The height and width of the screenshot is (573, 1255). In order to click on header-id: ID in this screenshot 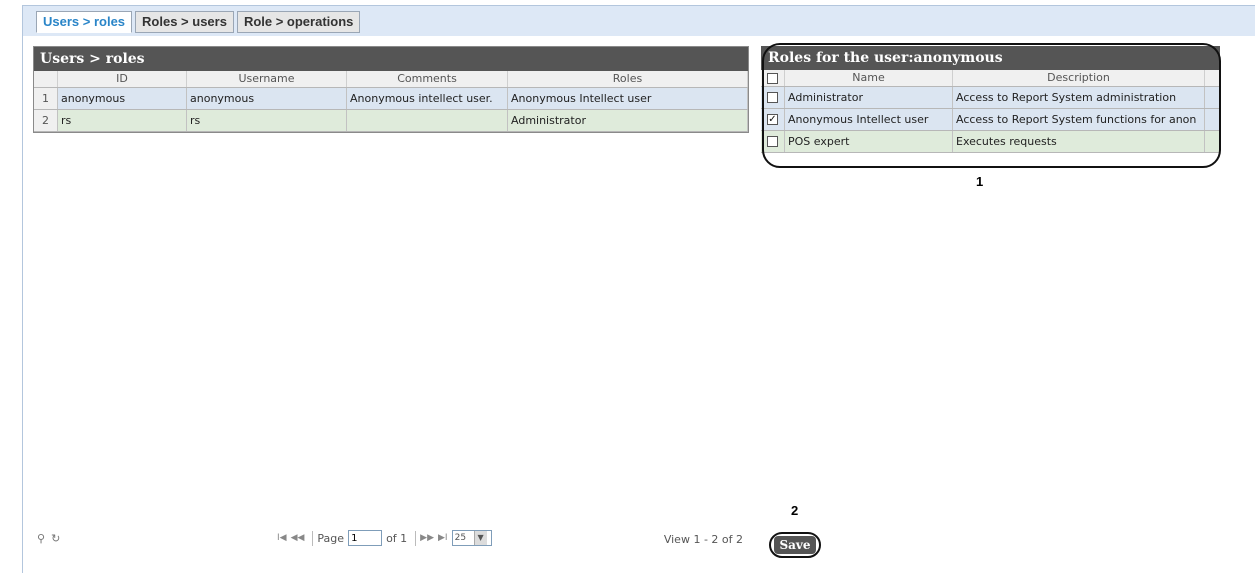, I will do `click(122, 79)`.